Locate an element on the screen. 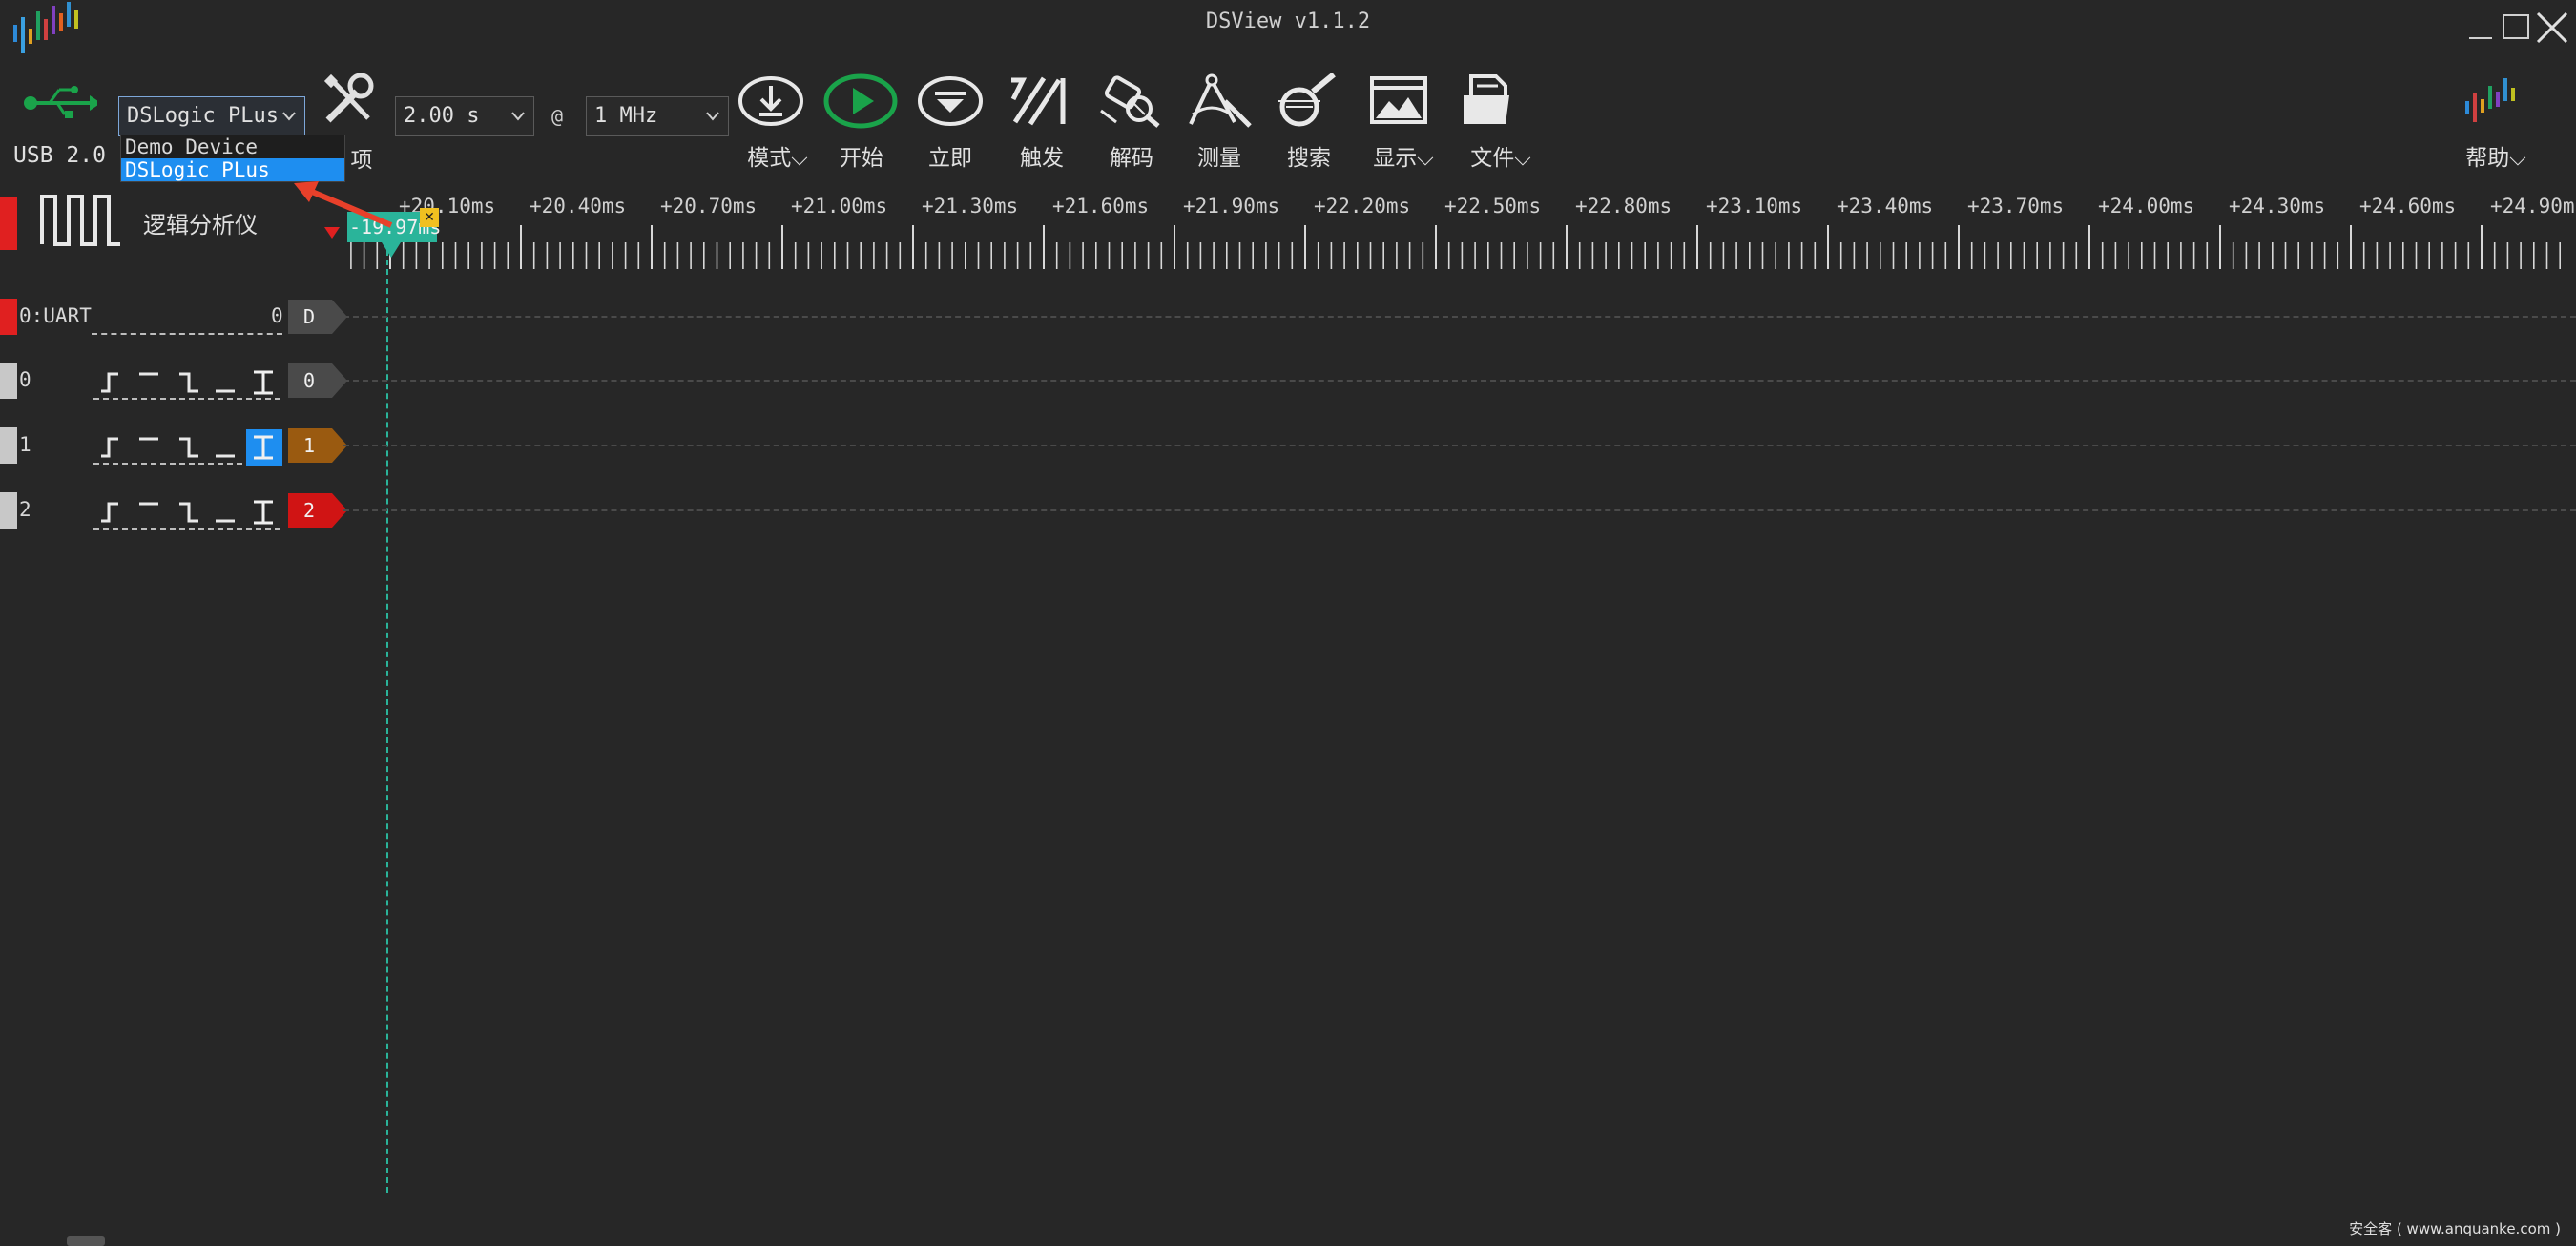  device-select: DSLogic PLus is located at coordinates (211, 116).